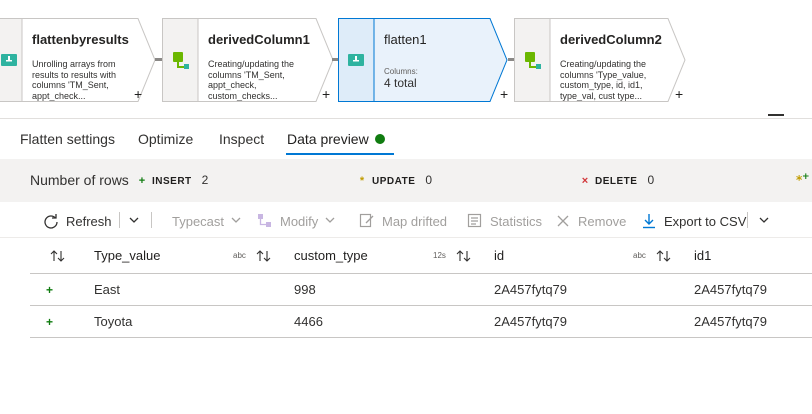 The height and width of the screenshot is (414, 812). I want to click on insert-count: + INSERT 2, so click(172, 180).